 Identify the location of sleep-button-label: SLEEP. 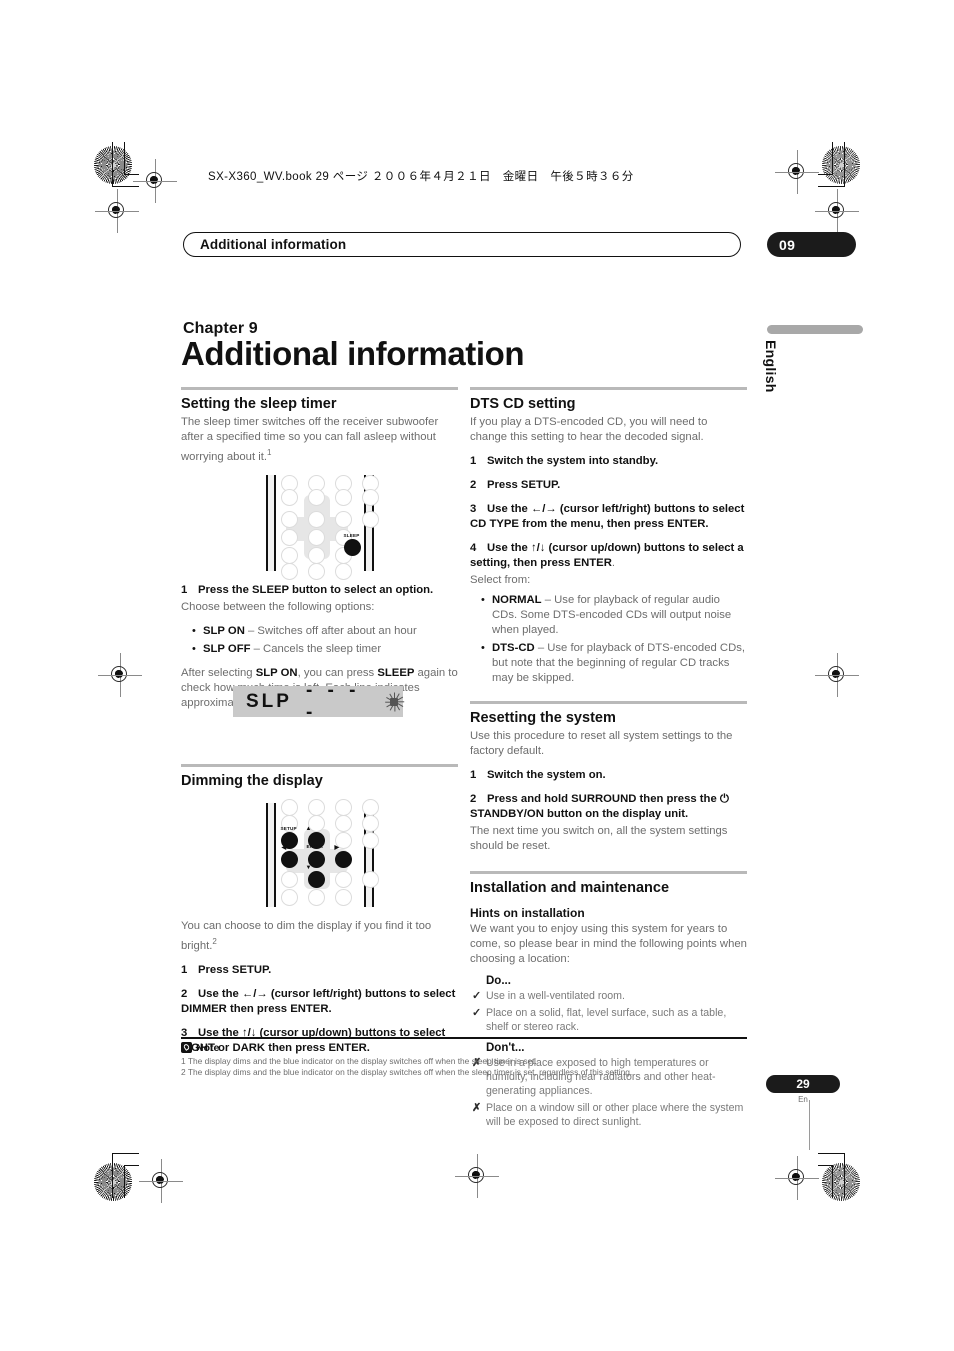
(351, 535).